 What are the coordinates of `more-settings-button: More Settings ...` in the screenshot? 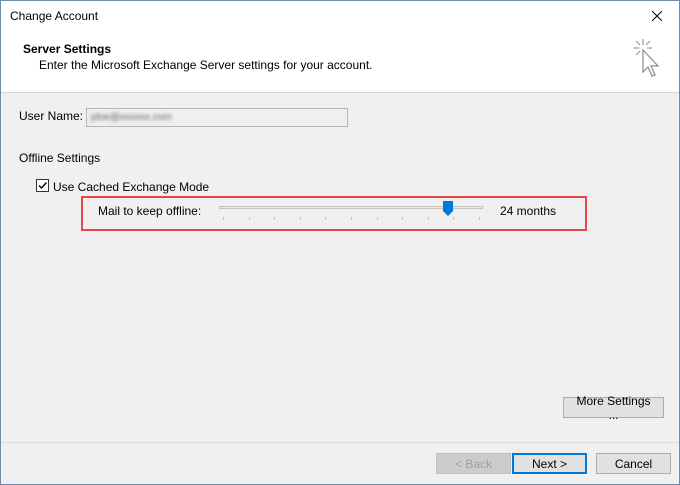 It's located at (613, 408).